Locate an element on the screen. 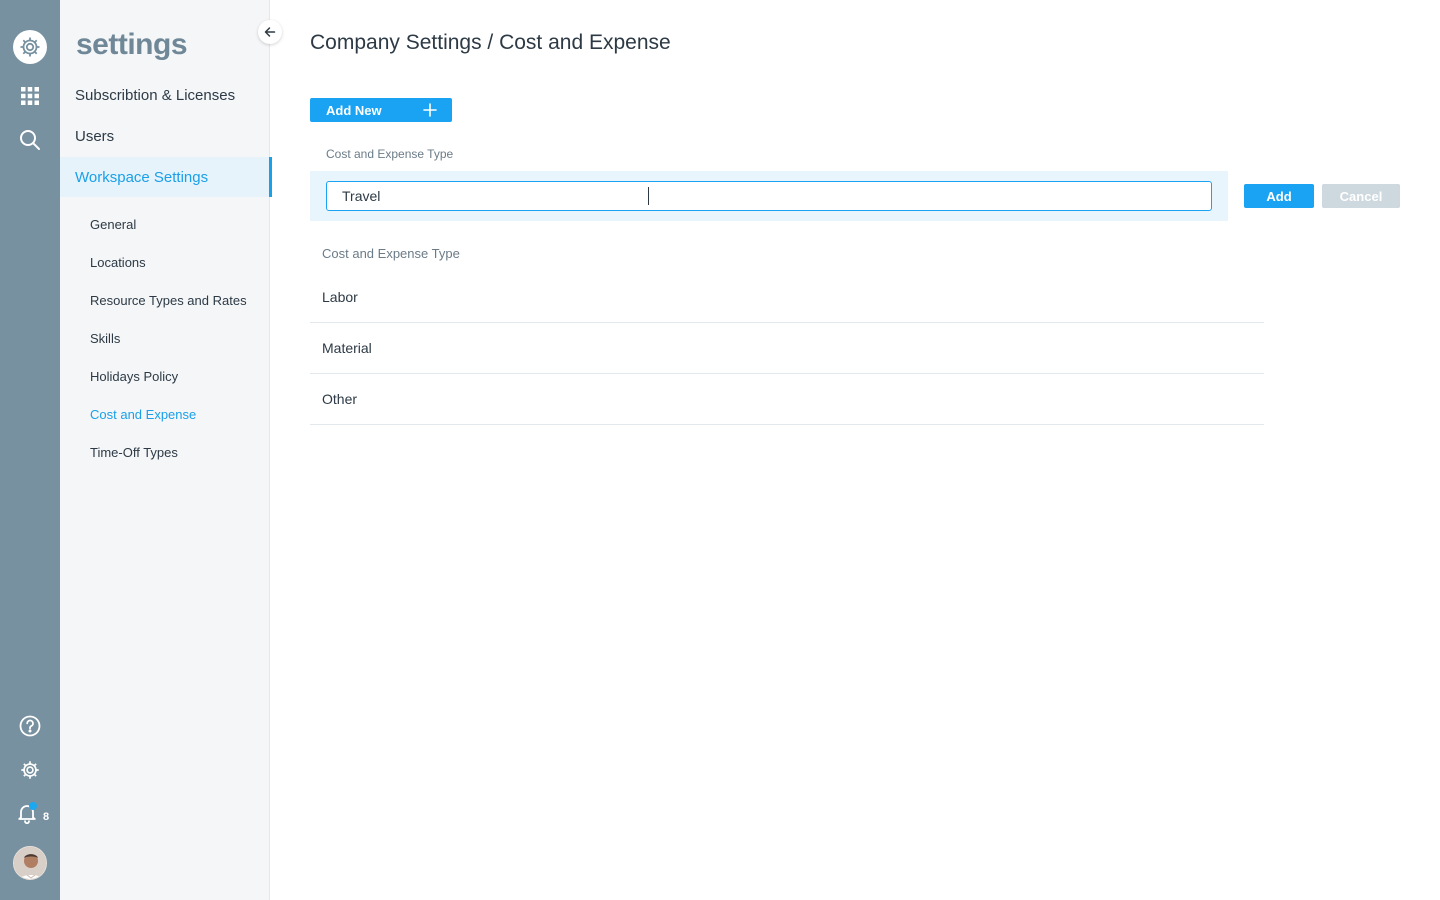 The image size is (1440, 900). notifications-button: 8 is located at coordinates (30, 814).